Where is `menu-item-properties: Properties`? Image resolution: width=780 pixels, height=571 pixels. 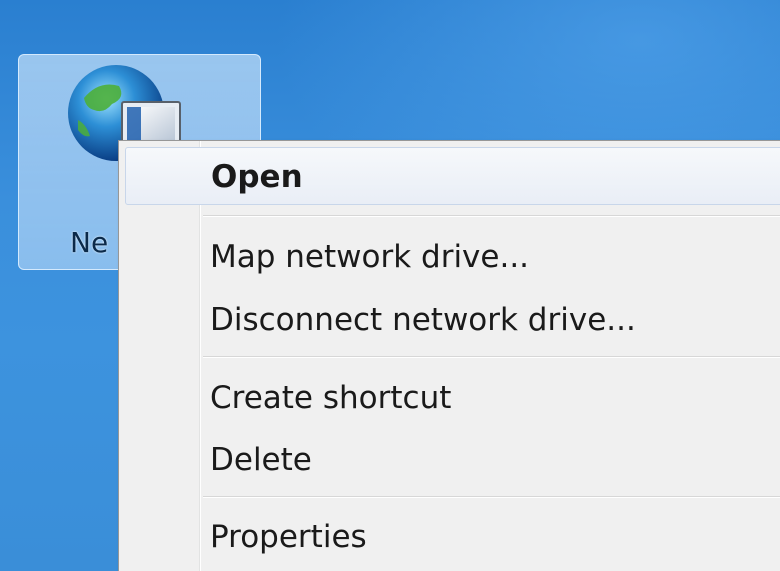 menu-item-properties: Properties is located at coordinates (452, 537).